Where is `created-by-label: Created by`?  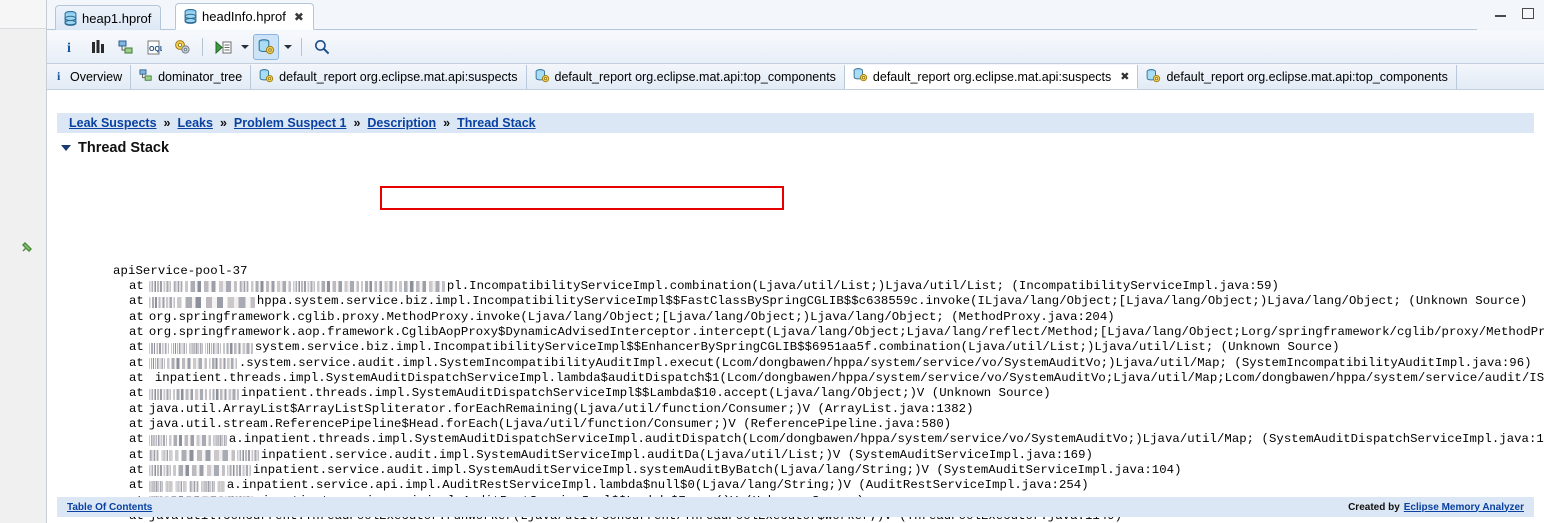 created-by-label: Created by is located at coordinates (1374, 507).